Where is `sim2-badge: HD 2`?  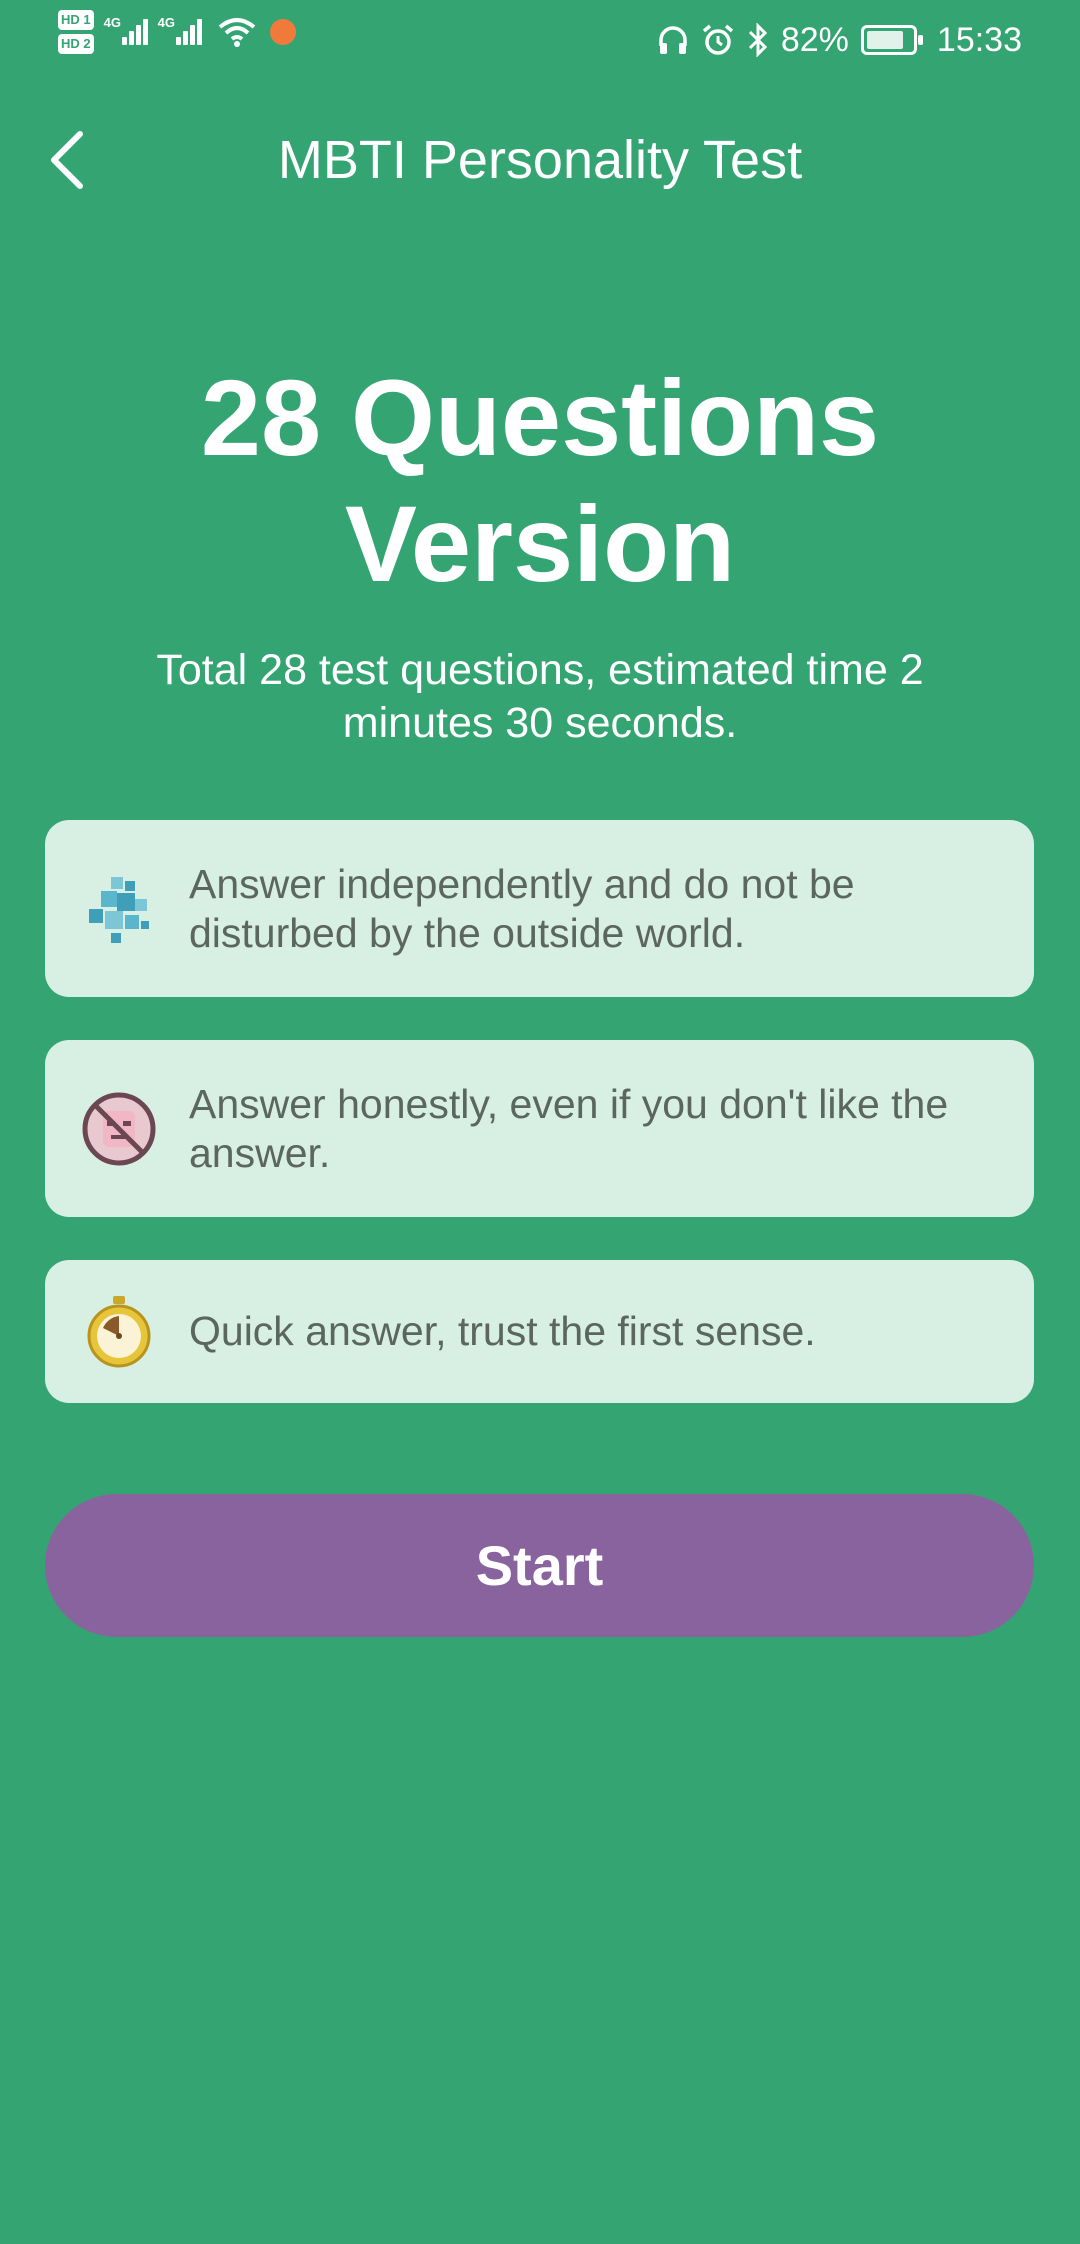
sim2-badge: HD 2 is located at coordinates (76, 44).